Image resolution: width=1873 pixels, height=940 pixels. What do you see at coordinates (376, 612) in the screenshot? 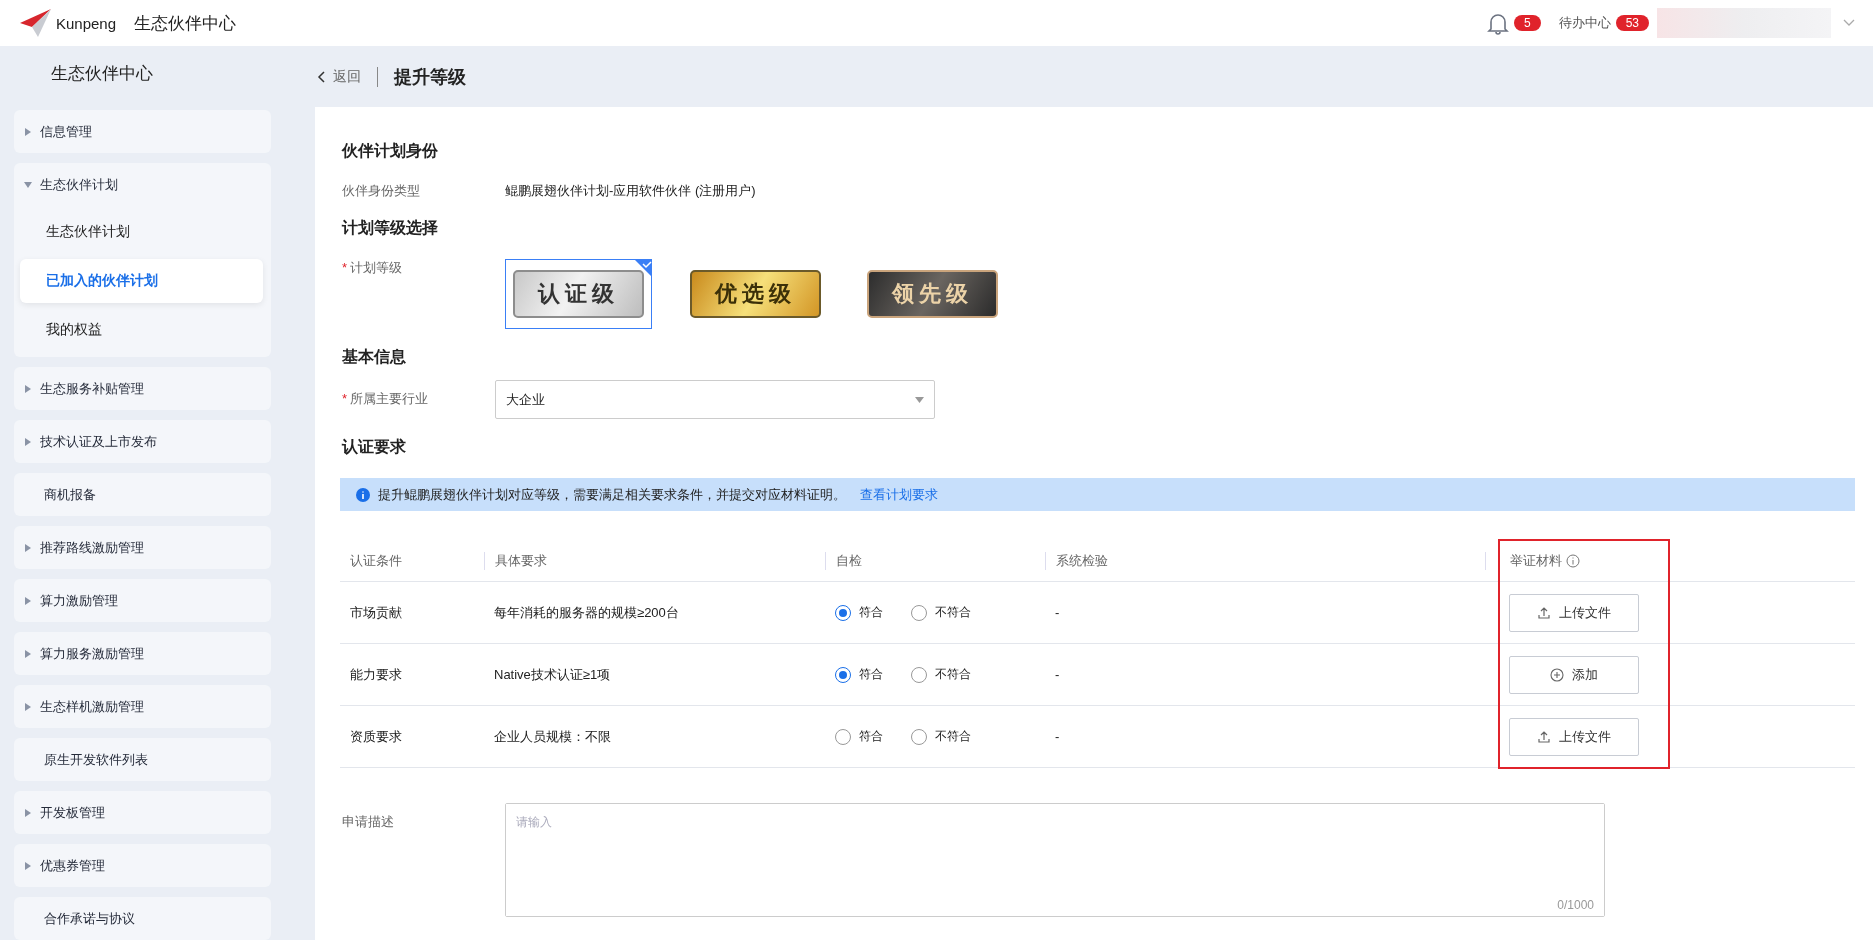
I see `table-cell: 市场贡献` at bounding box center [376, 612].